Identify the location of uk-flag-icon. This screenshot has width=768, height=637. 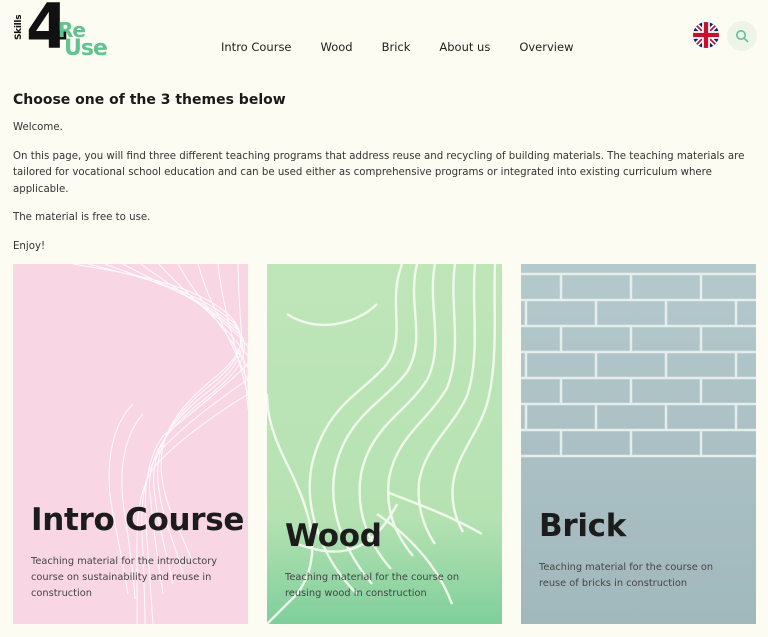
(706, 35).